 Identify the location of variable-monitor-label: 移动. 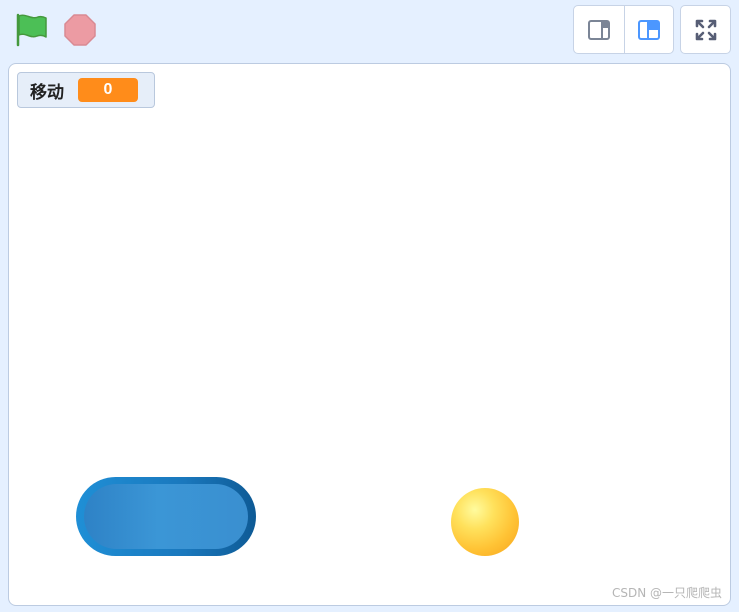
(47, 92).